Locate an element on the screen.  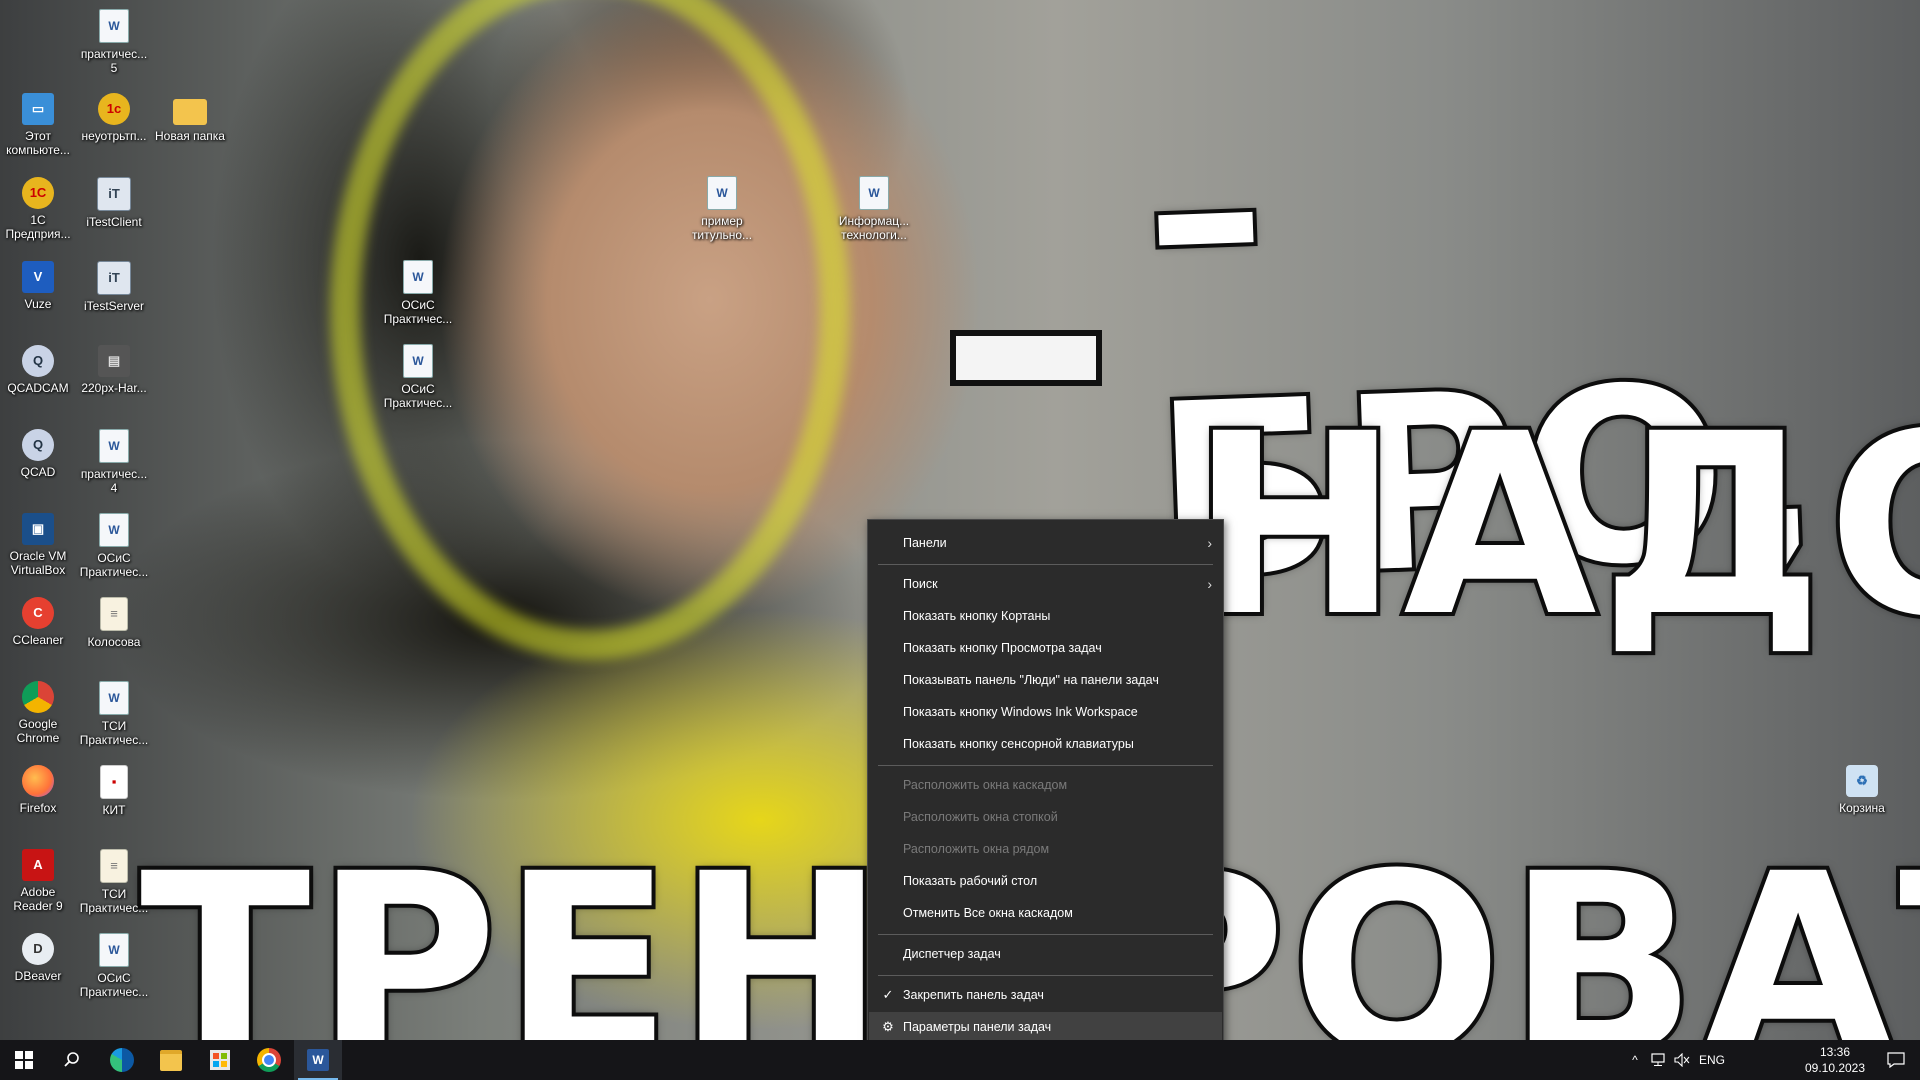
edge-icon is located at coordinates (122, 1060).